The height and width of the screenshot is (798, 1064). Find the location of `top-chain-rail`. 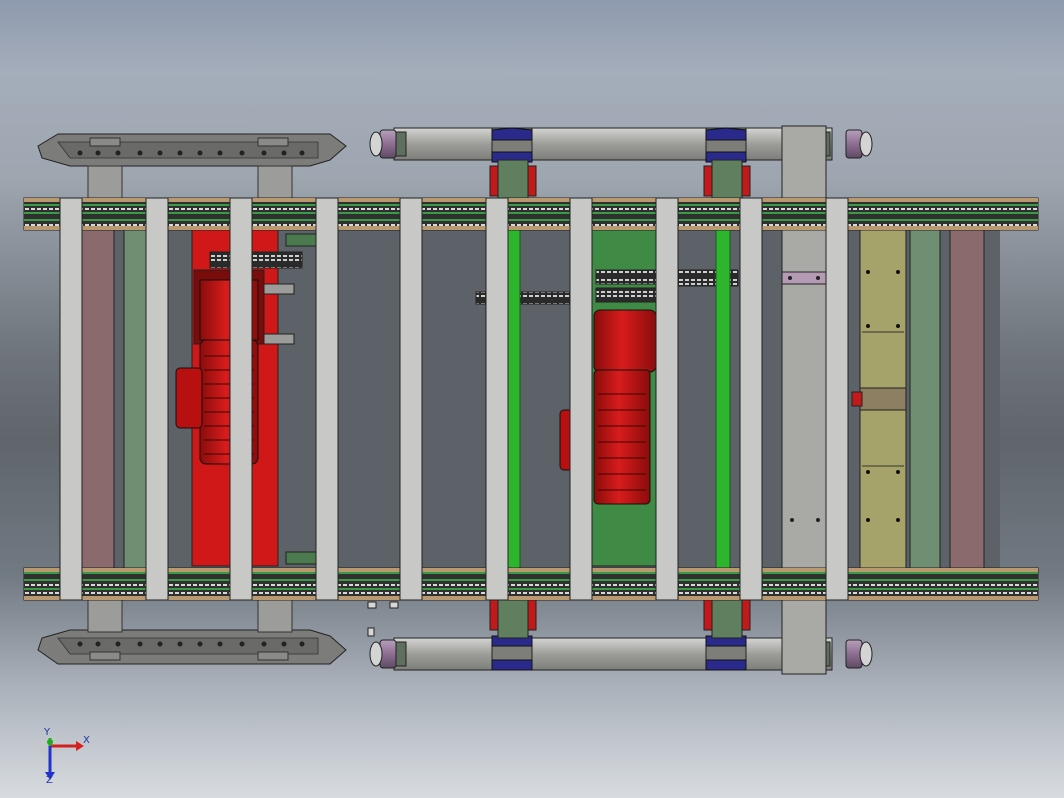

top-chain-rail is located at coordinates (531, 214).